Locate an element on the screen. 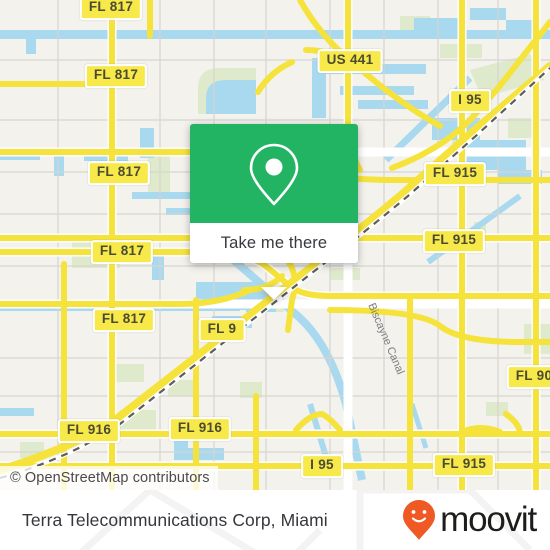 This screenshot has height=550, width=550. osm-attribution: © OpenStreetMap contributors is located at coordinates (109, 478).